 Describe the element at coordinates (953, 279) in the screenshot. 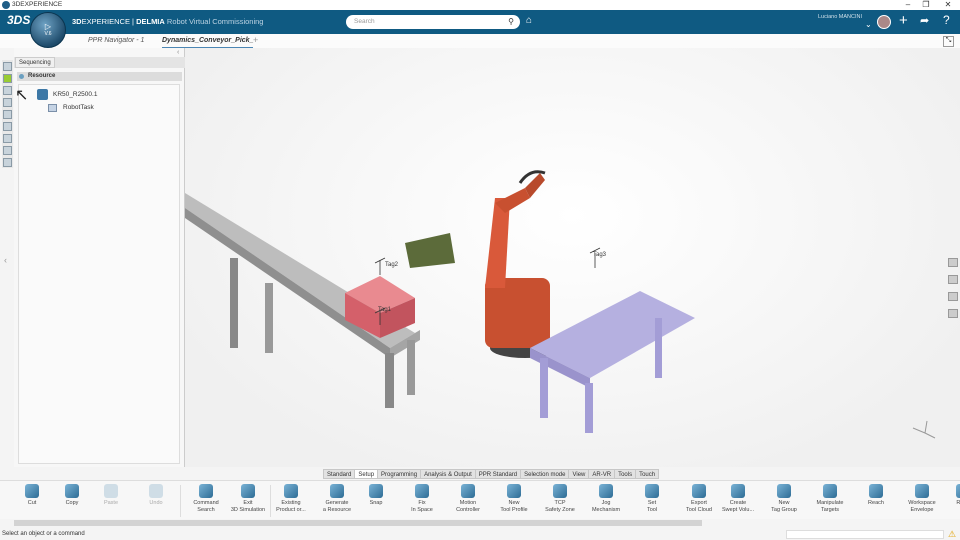

I see `render-icon` at that location.